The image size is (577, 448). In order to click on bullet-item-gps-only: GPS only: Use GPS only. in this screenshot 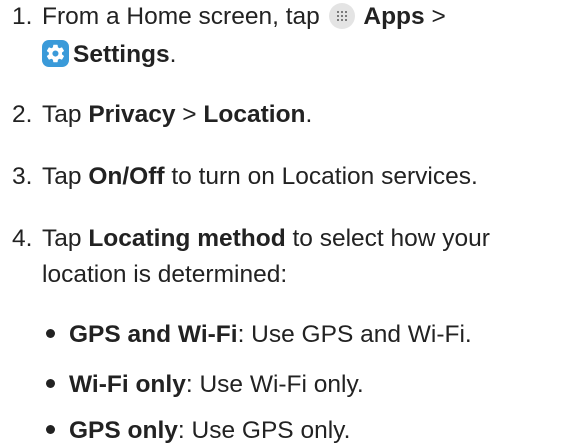, I will do `click(198, 431)`.